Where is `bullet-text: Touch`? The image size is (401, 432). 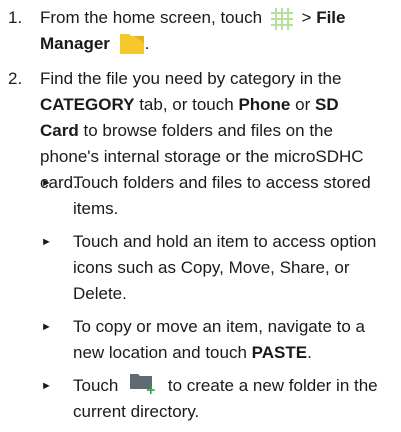
bullet-text: Touch is located at coordinates (96, 385).